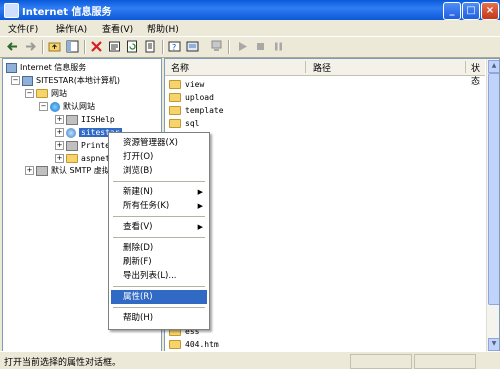 This screenshot has width=500, height=369. What do you see at coordinates (159, 143) in the screenshot?
I see `context-menu-item: 资源管理器(X)` at bounding box center [159, 143].